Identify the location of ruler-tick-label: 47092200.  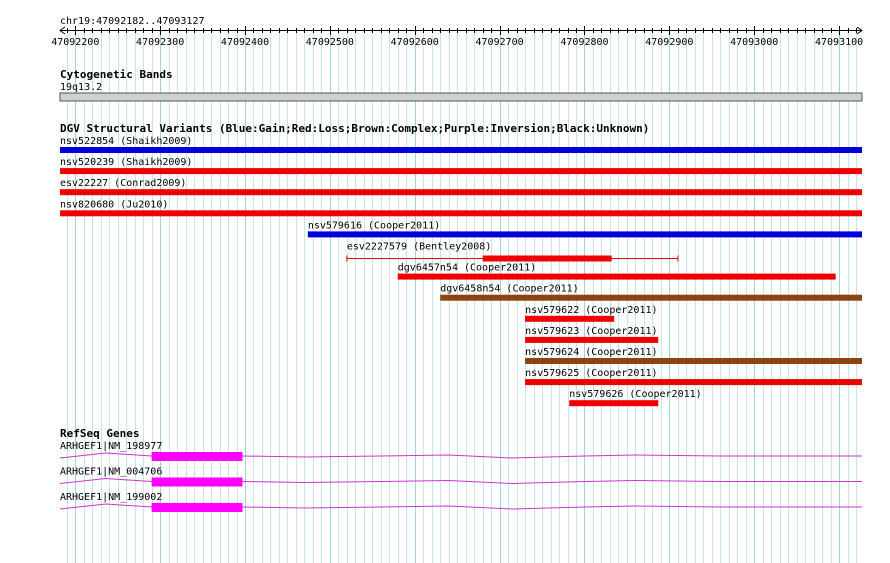
(75, 42).